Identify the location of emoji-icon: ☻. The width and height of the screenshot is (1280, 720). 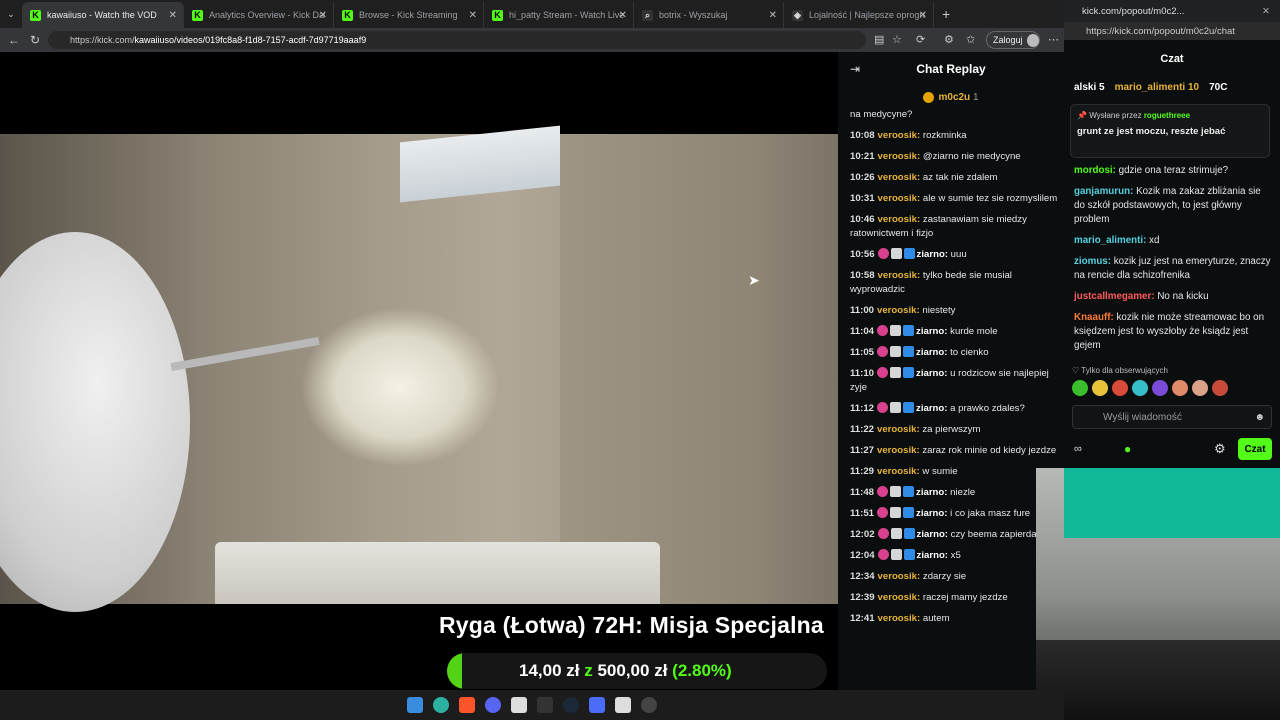
(1259, 417).